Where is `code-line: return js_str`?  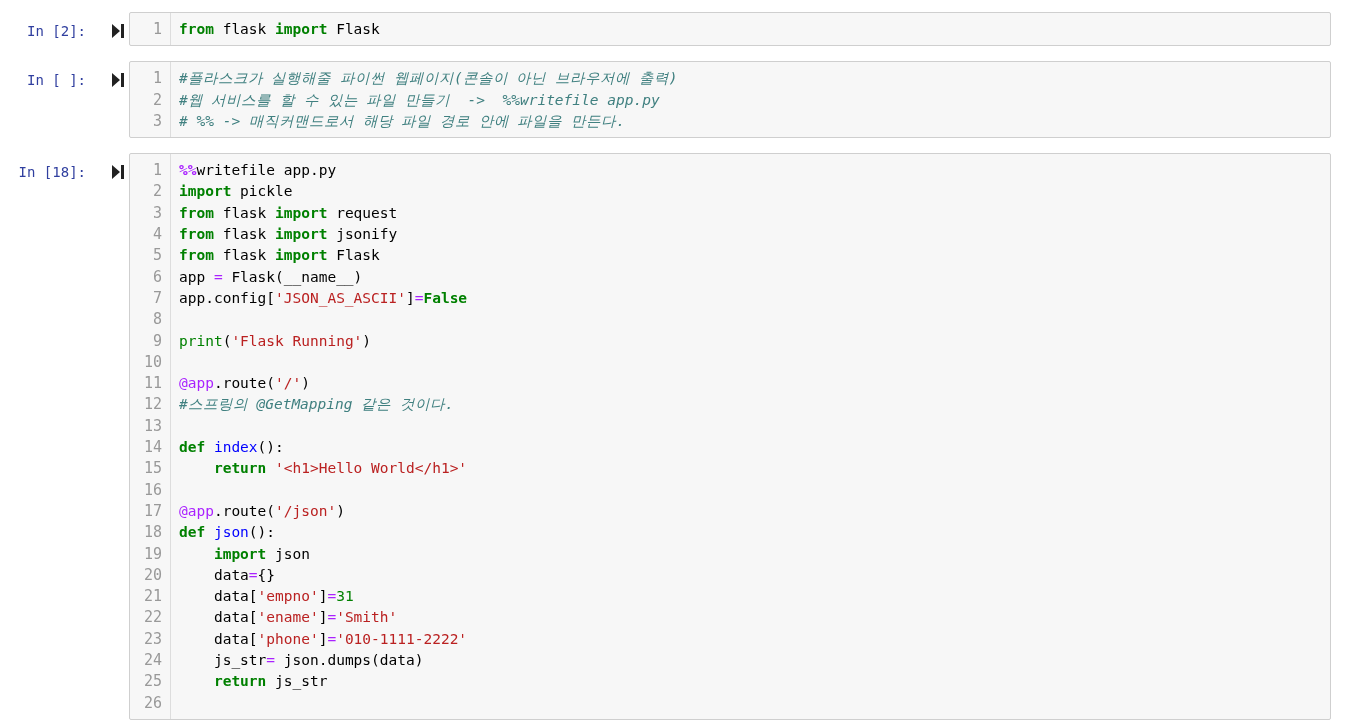
code-line: return js_str is located at coordinates (270, 682).